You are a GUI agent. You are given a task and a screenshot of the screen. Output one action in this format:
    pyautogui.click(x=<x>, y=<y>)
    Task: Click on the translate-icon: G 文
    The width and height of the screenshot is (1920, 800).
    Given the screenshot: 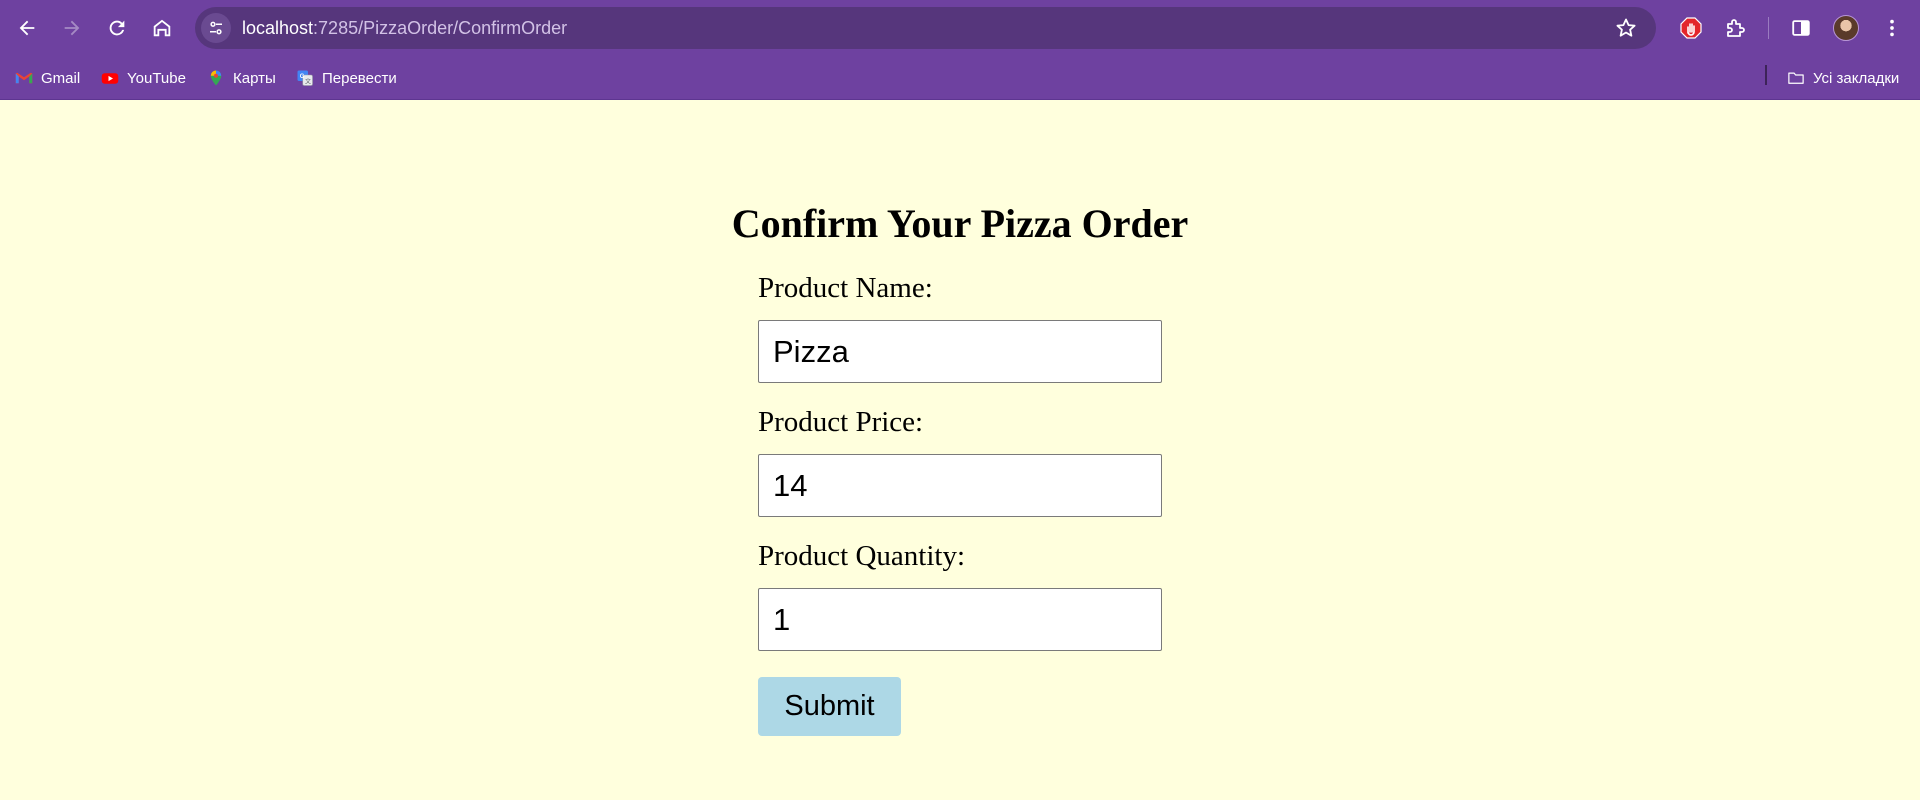 What is the action you would take?
    pyautogui.click(x=305, y=78)
    